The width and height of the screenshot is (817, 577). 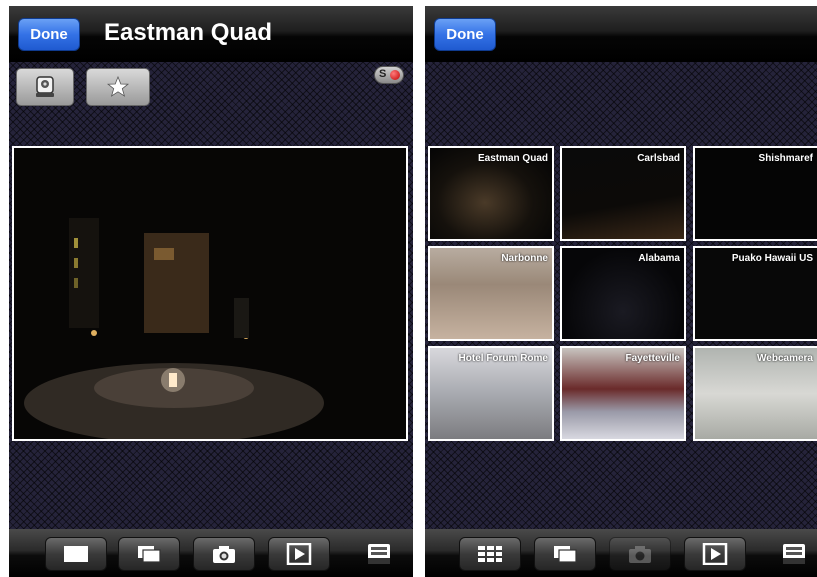 I want to click on camera-thumbnail: Carlsbad, so click(x=623, y=193).